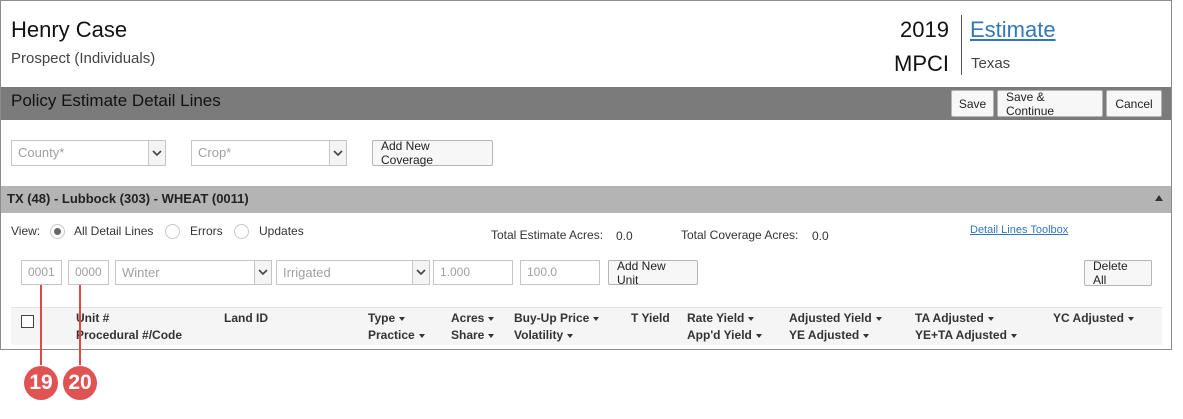  Describe the element at coordinates (972, 103) in the screenshot. I see `save-button: Save` at that location.